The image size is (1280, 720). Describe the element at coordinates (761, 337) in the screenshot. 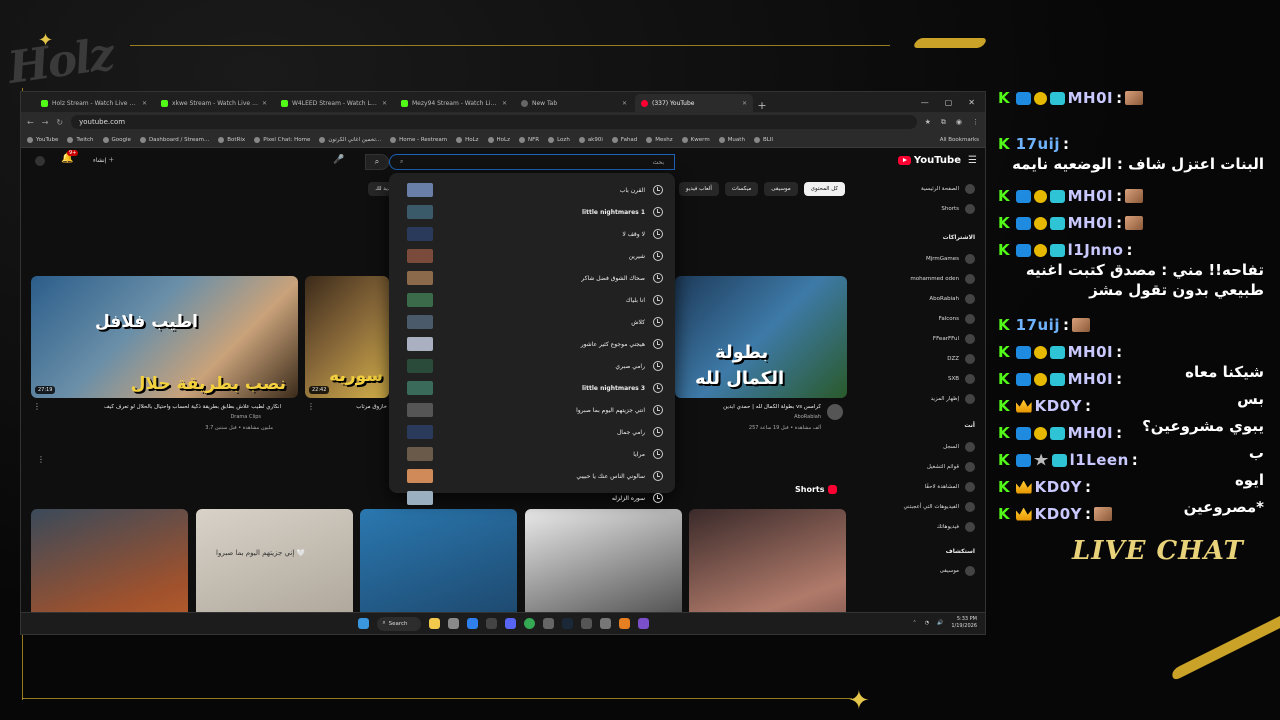

I see `video-thumbnail: بطولة الكمال لله` at that location.